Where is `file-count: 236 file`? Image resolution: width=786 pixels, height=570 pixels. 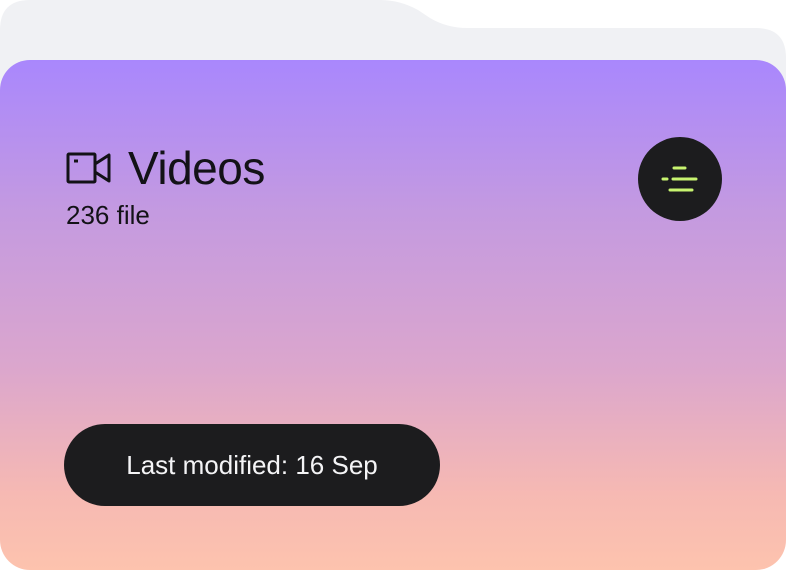 file-count: 236 file is located at coordinates (108, 215).